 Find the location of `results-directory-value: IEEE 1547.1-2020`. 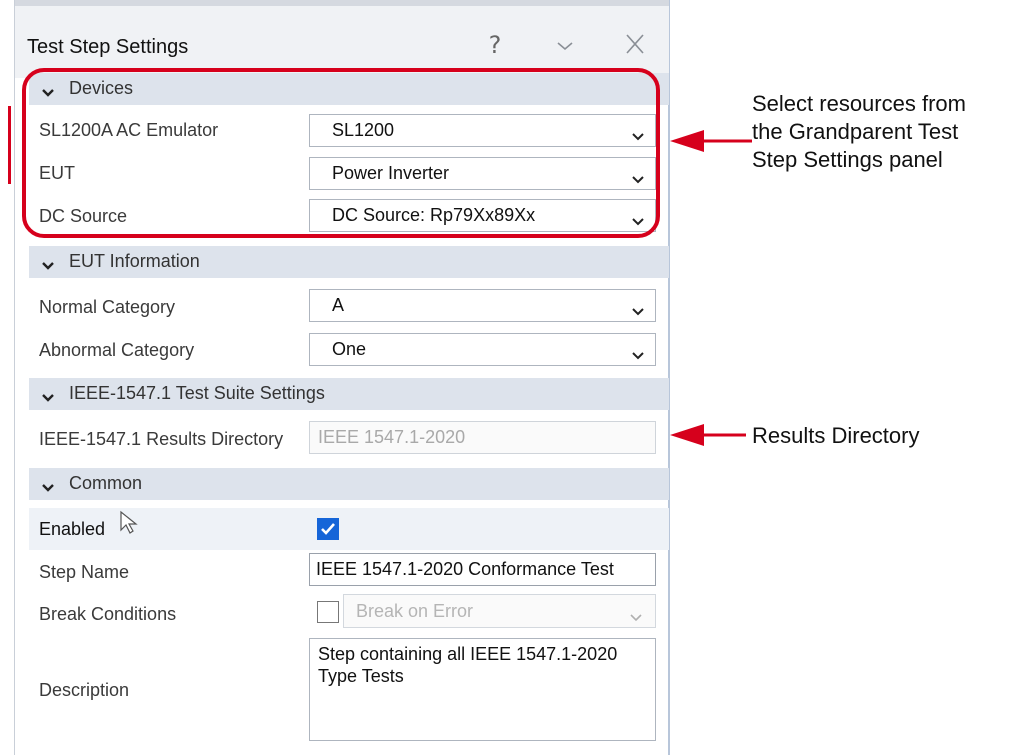

results-directory-value: IEEE 1547.1-2020 is located at coordinates (392, 437).